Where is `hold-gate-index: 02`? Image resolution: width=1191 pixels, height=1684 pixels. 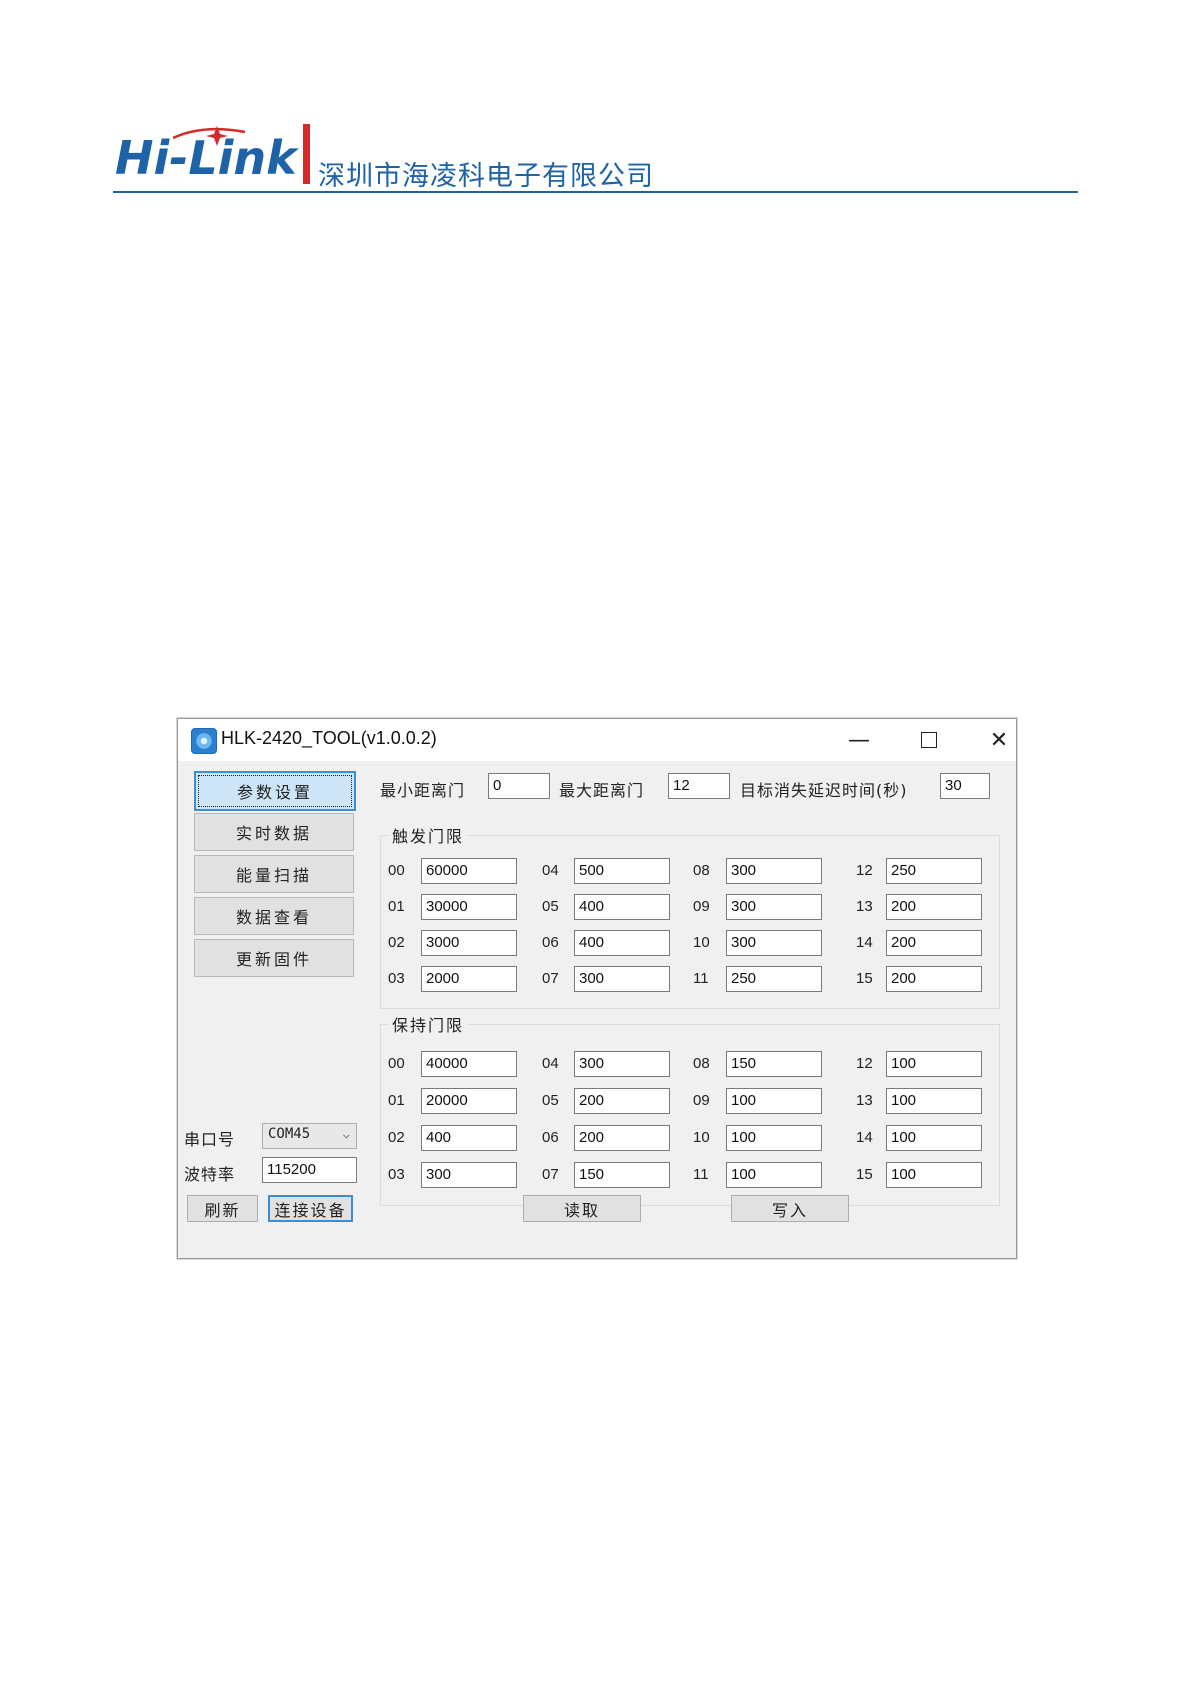
hold-gate-index: 02 is located at coordinates (396, 1137).